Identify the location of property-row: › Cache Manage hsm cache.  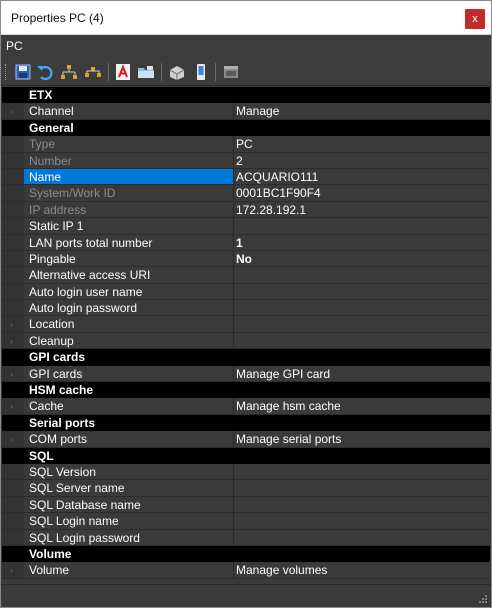
(246, 406).